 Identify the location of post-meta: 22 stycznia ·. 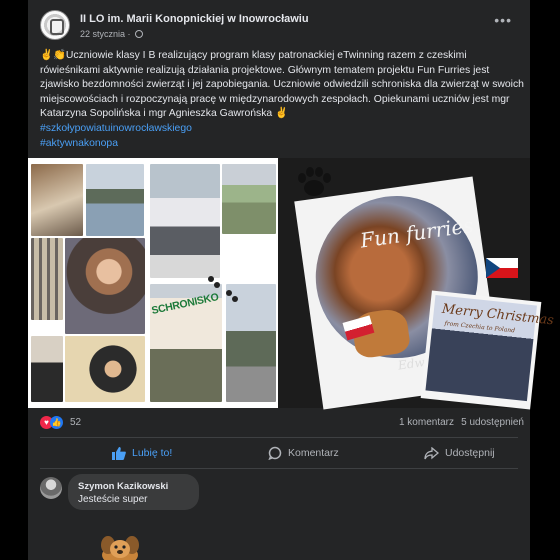
(112, 34).